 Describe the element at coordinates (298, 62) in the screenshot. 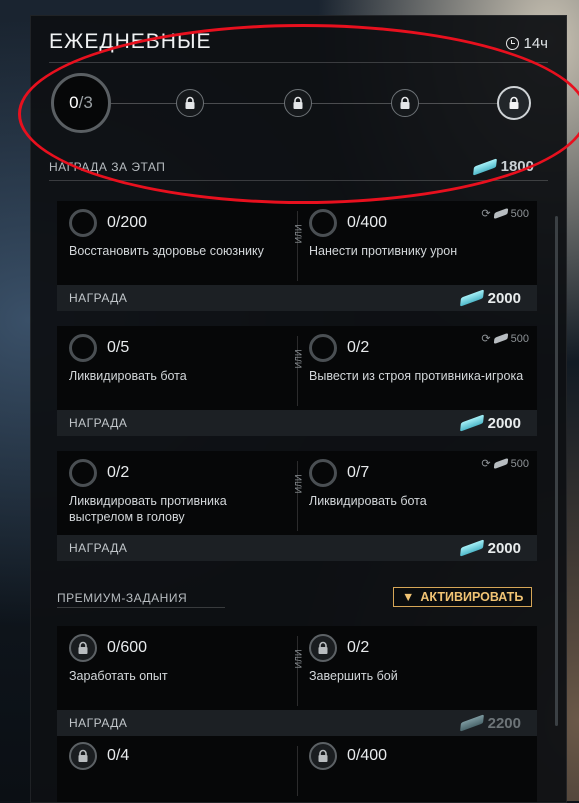

I see `header-divider` at that location.